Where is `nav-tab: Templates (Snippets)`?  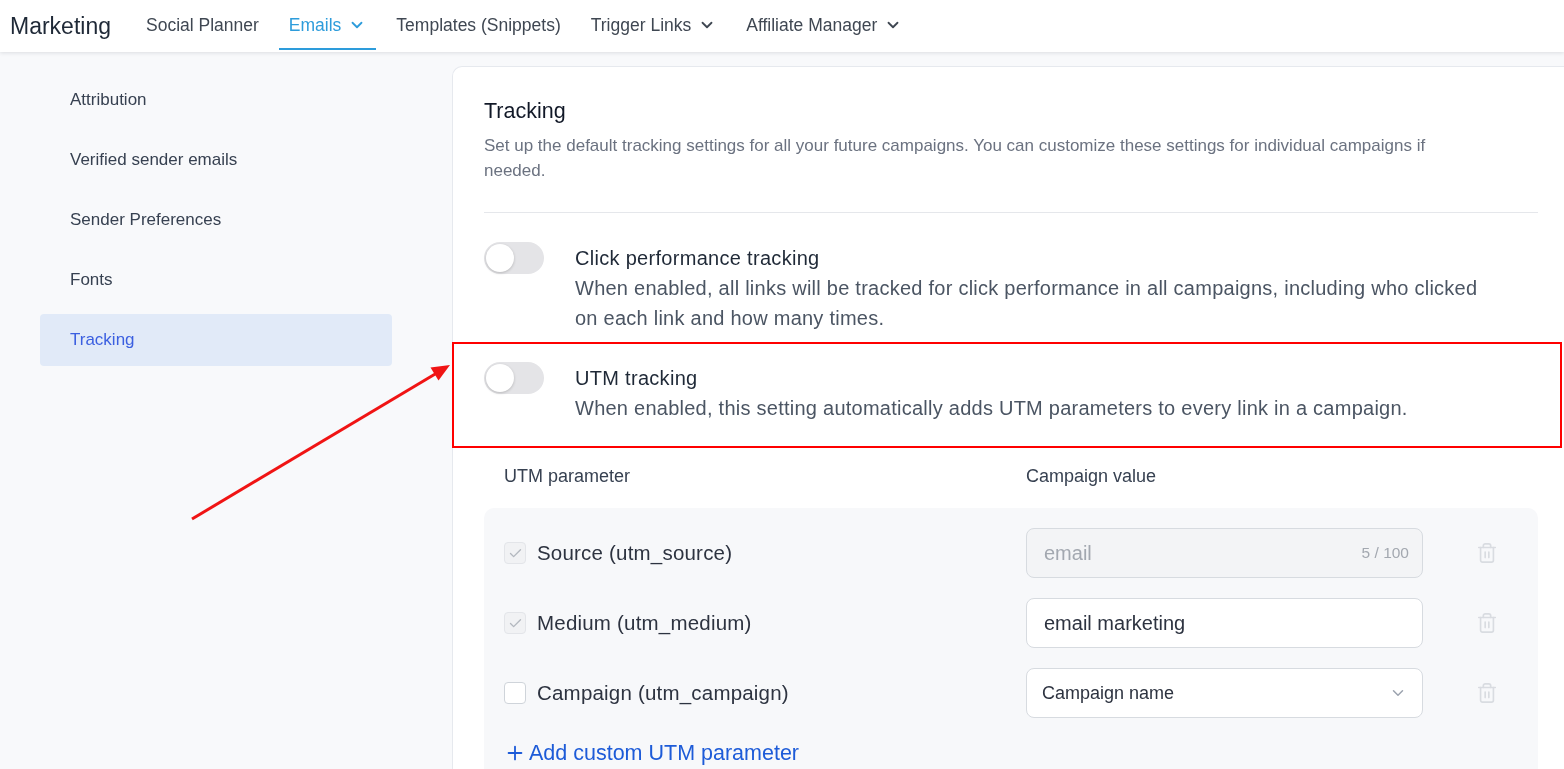 nav-tab: Templates (Snippets) is located at coordinates (478, 25).